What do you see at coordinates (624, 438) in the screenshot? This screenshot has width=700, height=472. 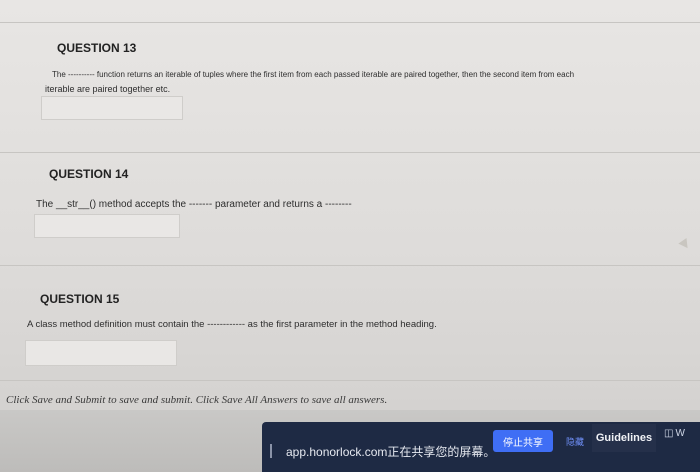 I see `guidelines-button: Guidelines` at bounding box center [624, 438].